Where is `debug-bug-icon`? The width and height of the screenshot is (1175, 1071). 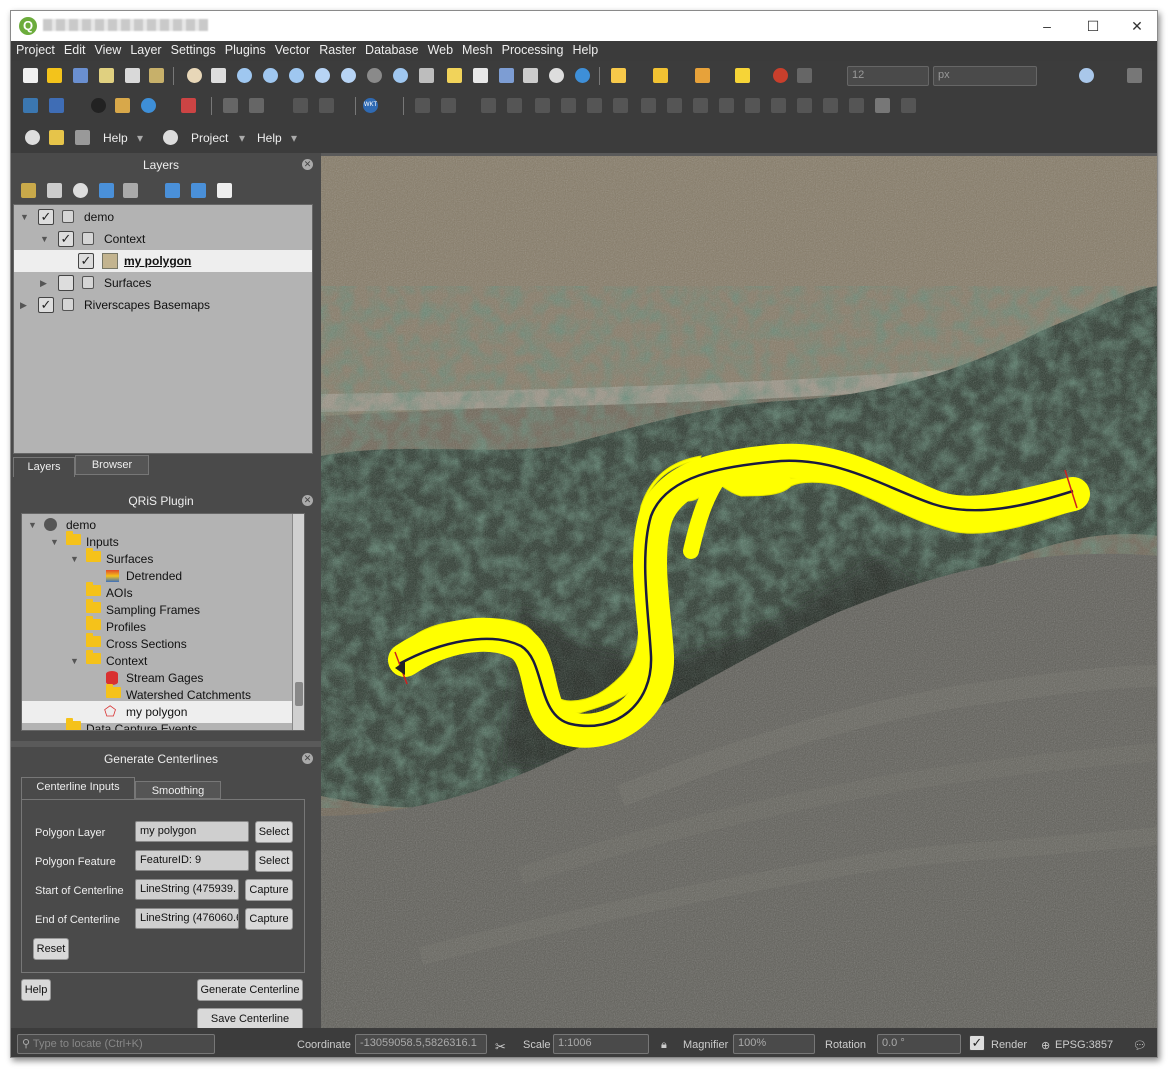 debug-bug-icon is located at coordinates (98, 105).